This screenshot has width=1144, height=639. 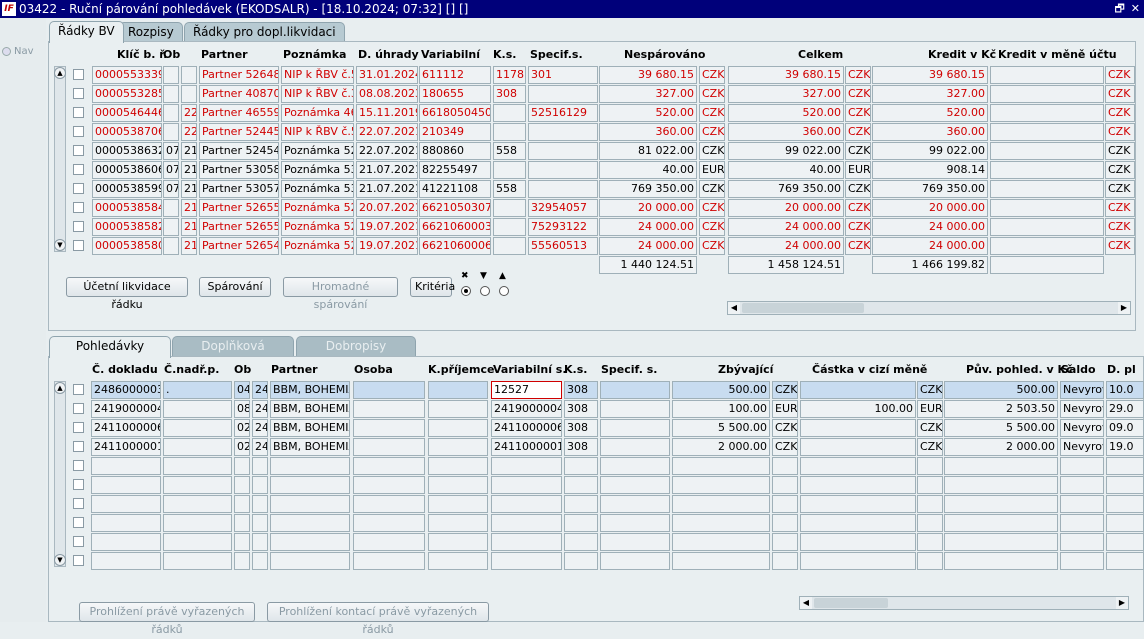 I want to click on poznamka-cell: Poznámka 530, so click(x=317, y=189).